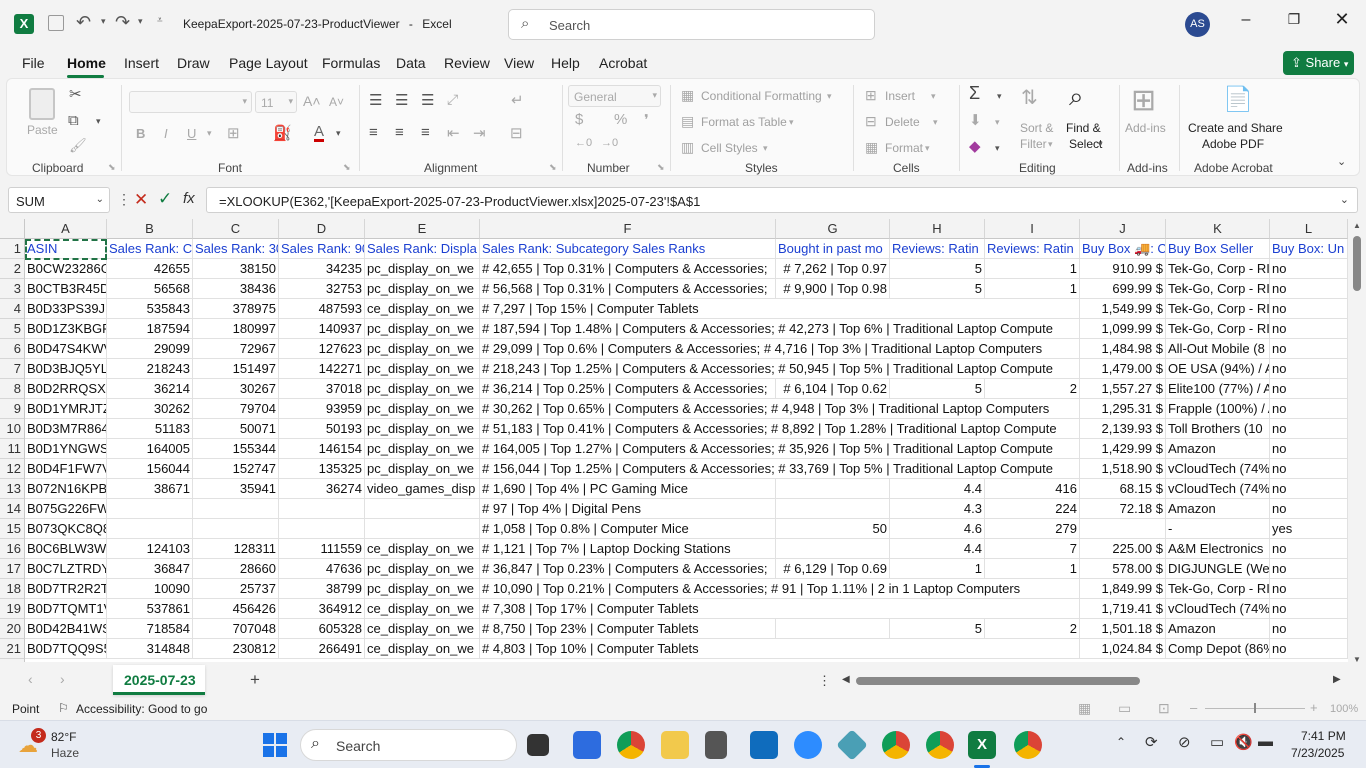  What do you see at coordinates (12, 489) in the screenshot?
I see `row-header: 13` at bounding box center [12, 489].